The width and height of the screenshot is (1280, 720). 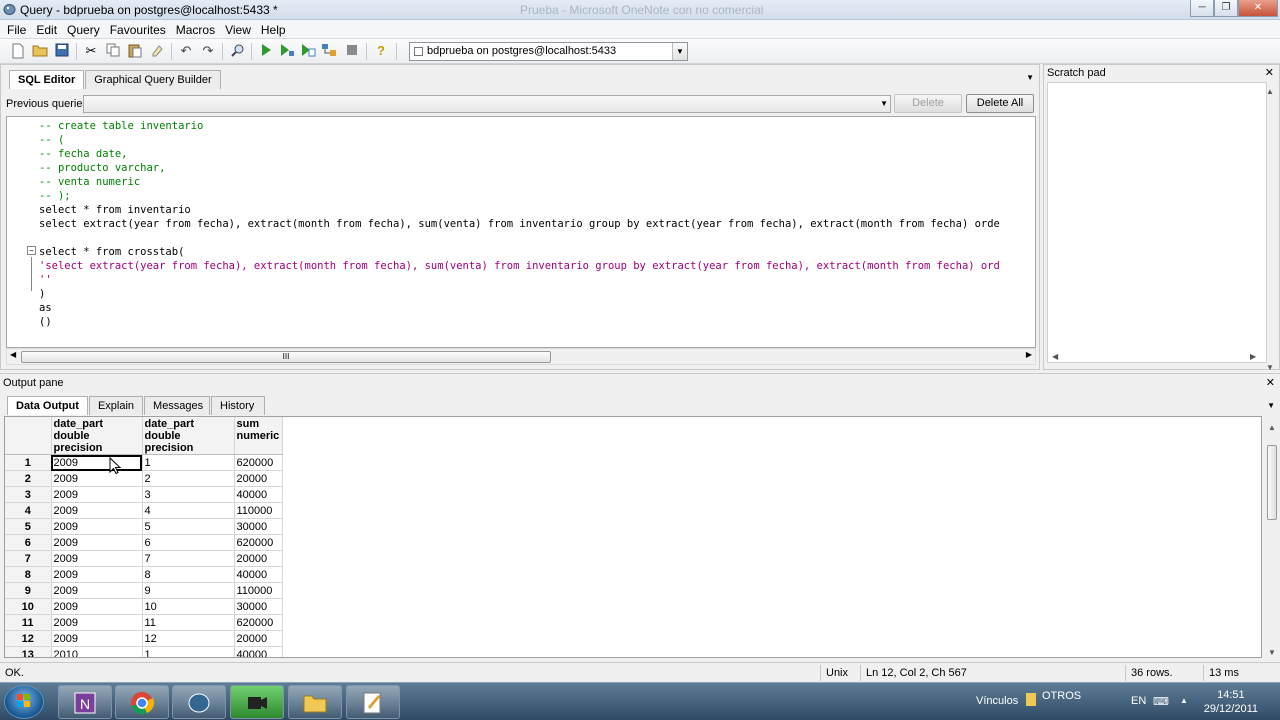 I want to click on explorer-taskbar-icon, so click(x=315, y=702).